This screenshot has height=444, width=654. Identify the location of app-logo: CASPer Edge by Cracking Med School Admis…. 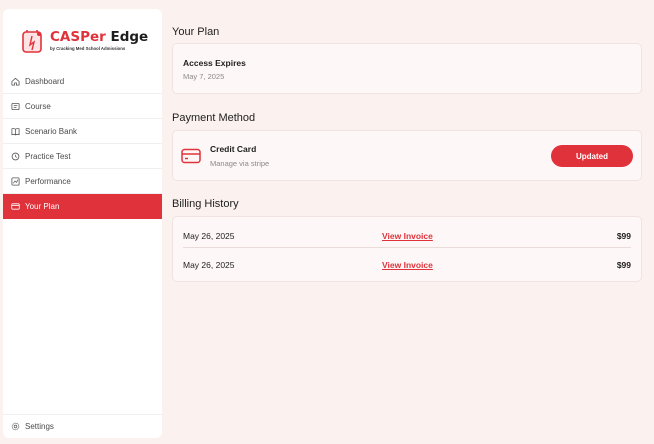
(84, 41).